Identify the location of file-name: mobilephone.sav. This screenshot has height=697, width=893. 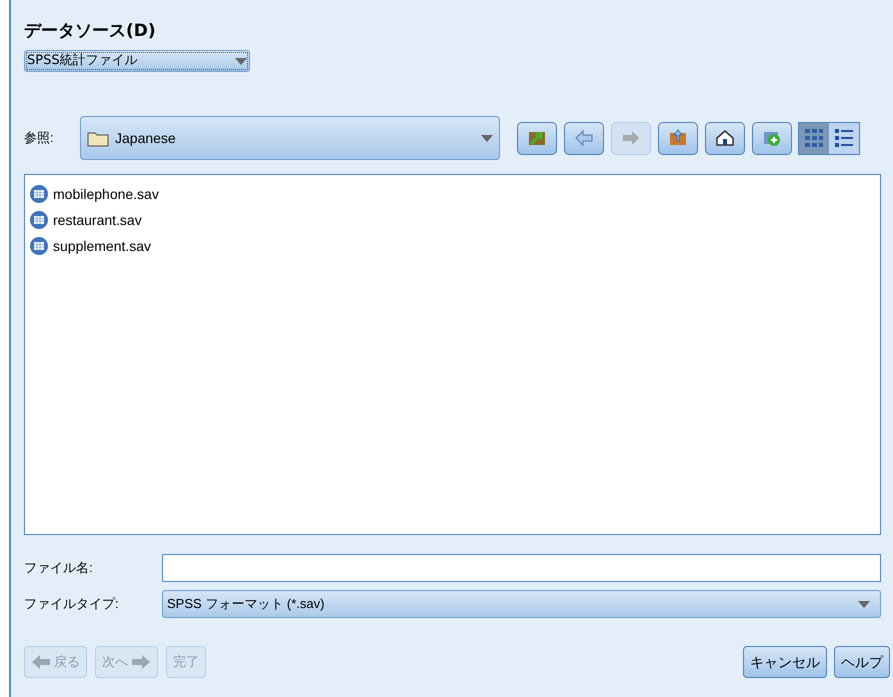
(106, 194).